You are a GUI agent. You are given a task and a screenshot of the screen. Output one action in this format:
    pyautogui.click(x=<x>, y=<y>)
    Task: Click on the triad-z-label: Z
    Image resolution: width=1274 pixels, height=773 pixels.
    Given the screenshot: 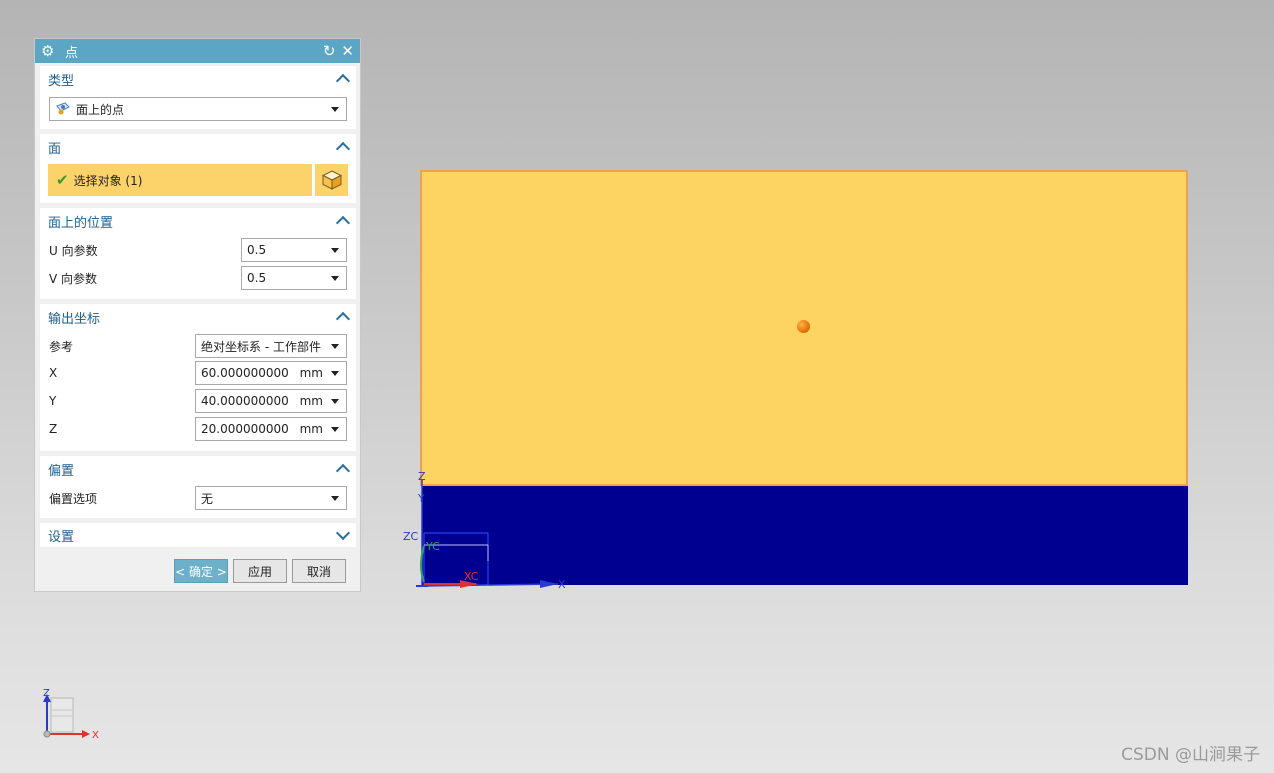 What is the action you would take?
    pyautogui.click(x=46, y=693)
    